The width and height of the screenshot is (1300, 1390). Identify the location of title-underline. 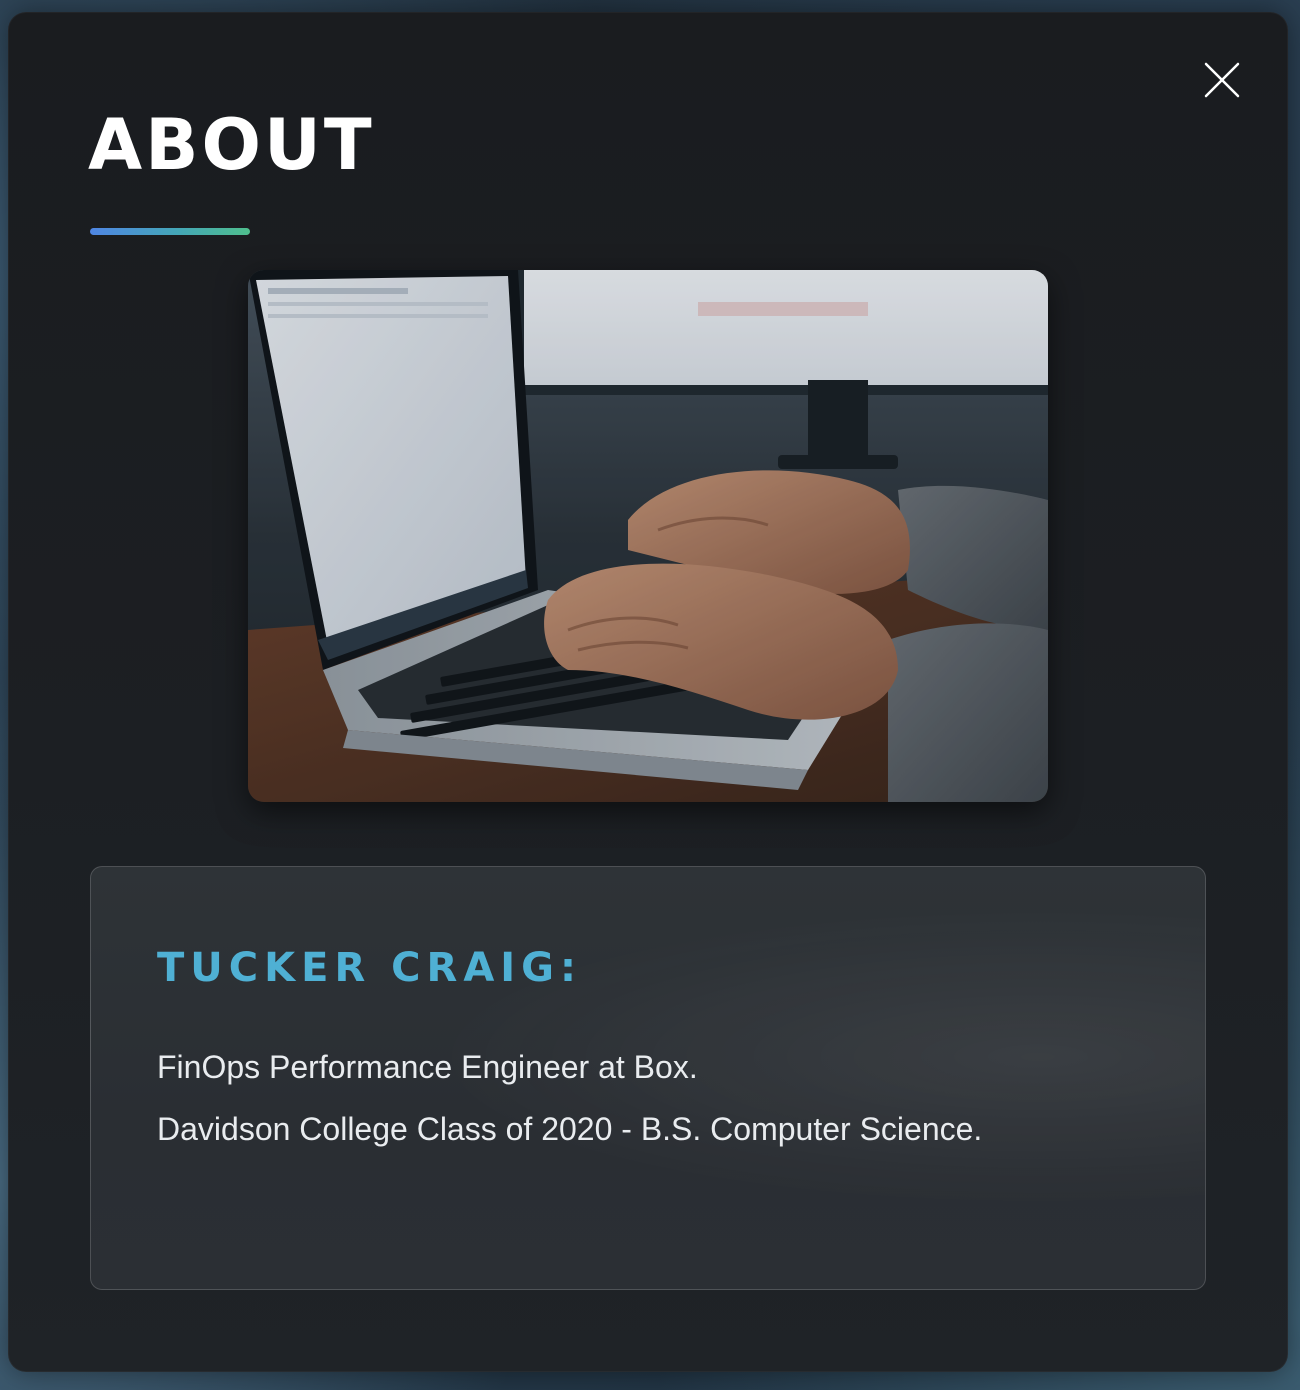
(170, 231).